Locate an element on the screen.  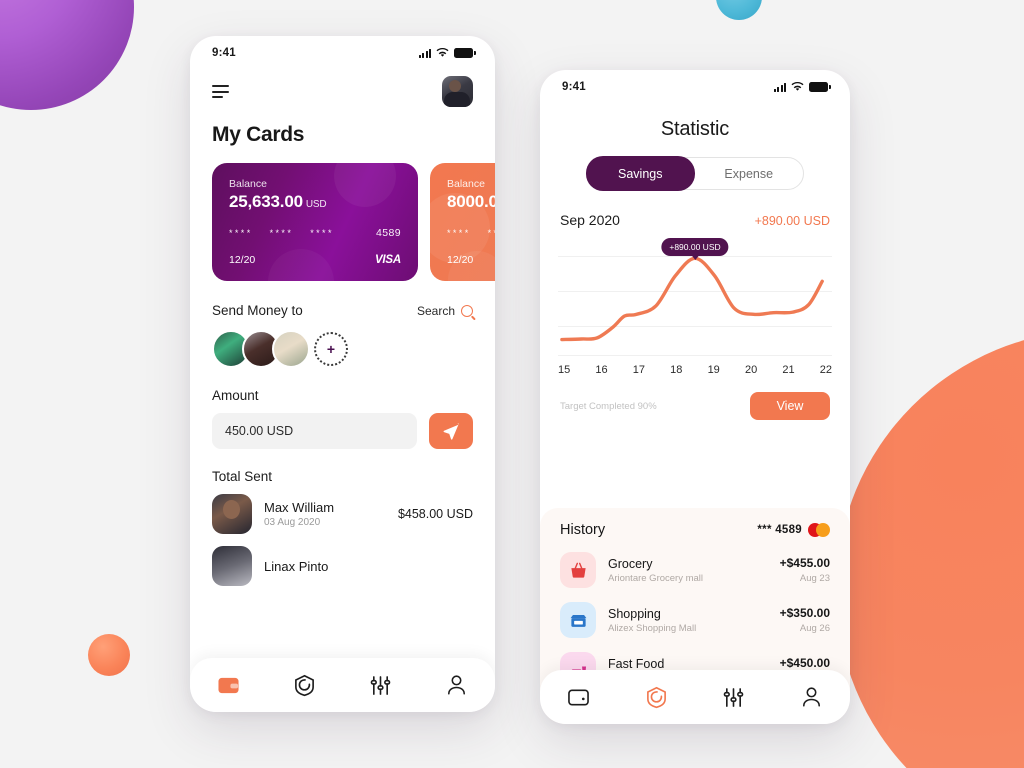
x-tick: 19 is located at coordinates (713, 370).